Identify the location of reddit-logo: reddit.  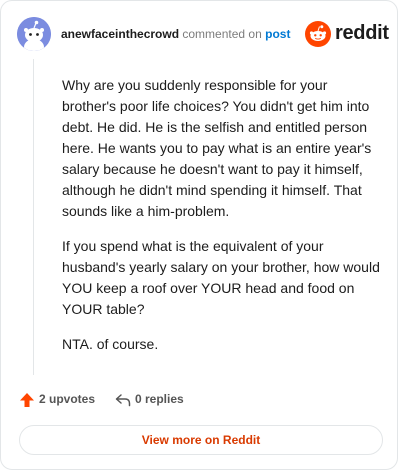
(347, 34).